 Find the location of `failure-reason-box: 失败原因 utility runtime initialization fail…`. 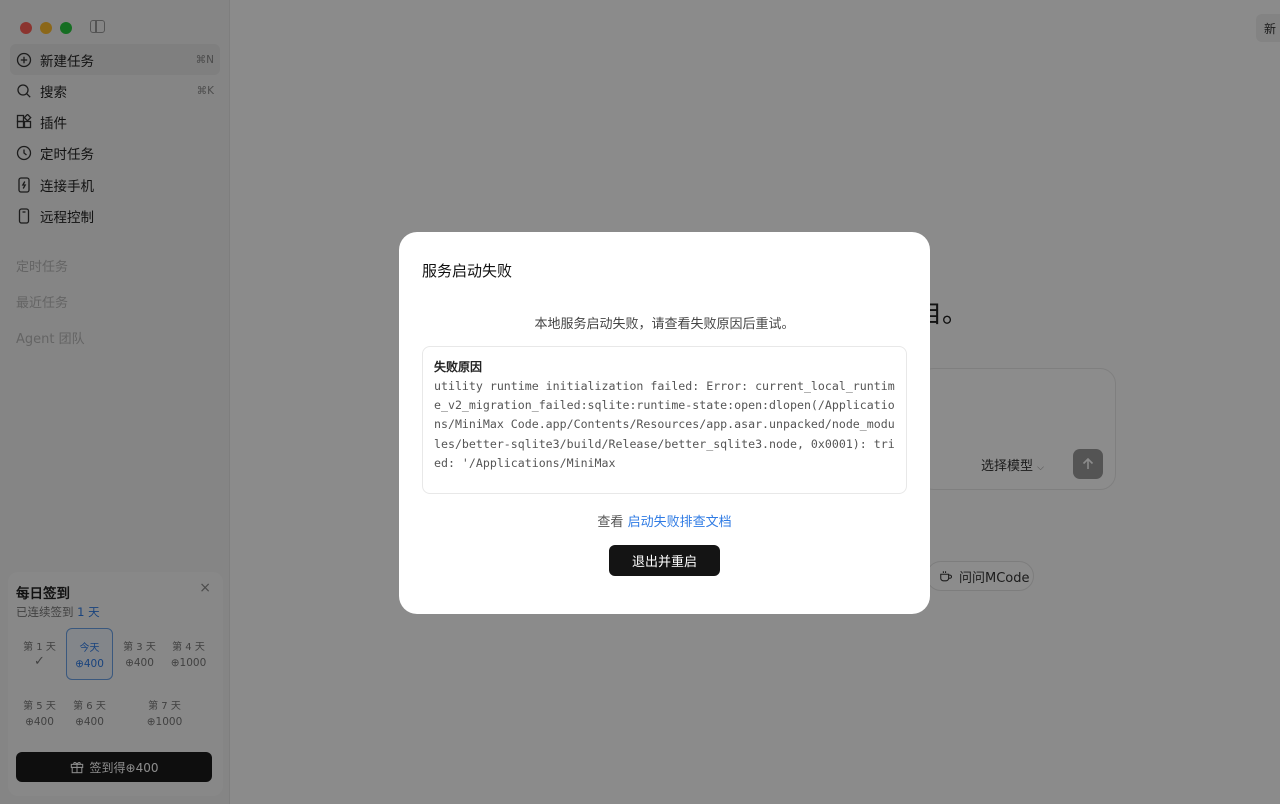

failure-reason-box: 失败原因 utility runtime initialization fail… is located at coordinates (664, 420).